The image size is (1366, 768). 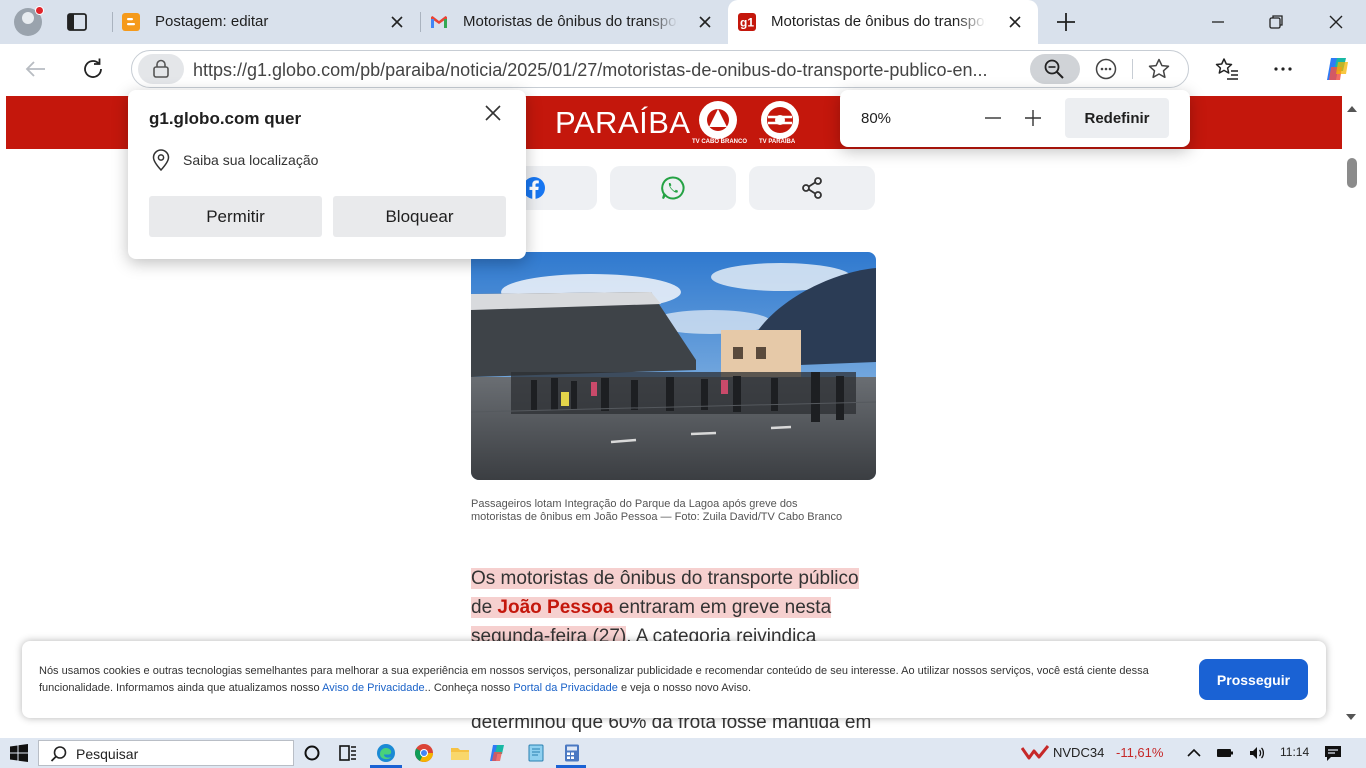 What do you see at coordinates (373, 688) in the screenshot?
I see `privacy-notice-link: Aviso de Privacidade` at bounding box center [373, 688].